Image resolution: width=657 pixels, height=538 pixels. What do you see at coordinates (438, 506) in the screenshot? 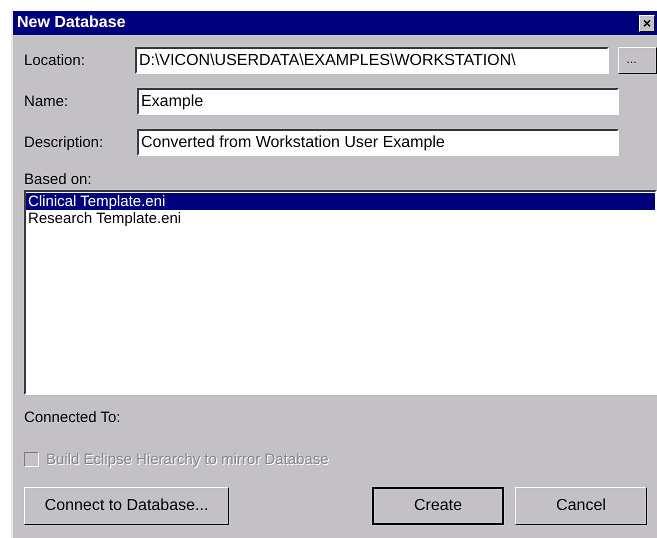
I see `dialog-button: Create` at bounding box center [438, 506].